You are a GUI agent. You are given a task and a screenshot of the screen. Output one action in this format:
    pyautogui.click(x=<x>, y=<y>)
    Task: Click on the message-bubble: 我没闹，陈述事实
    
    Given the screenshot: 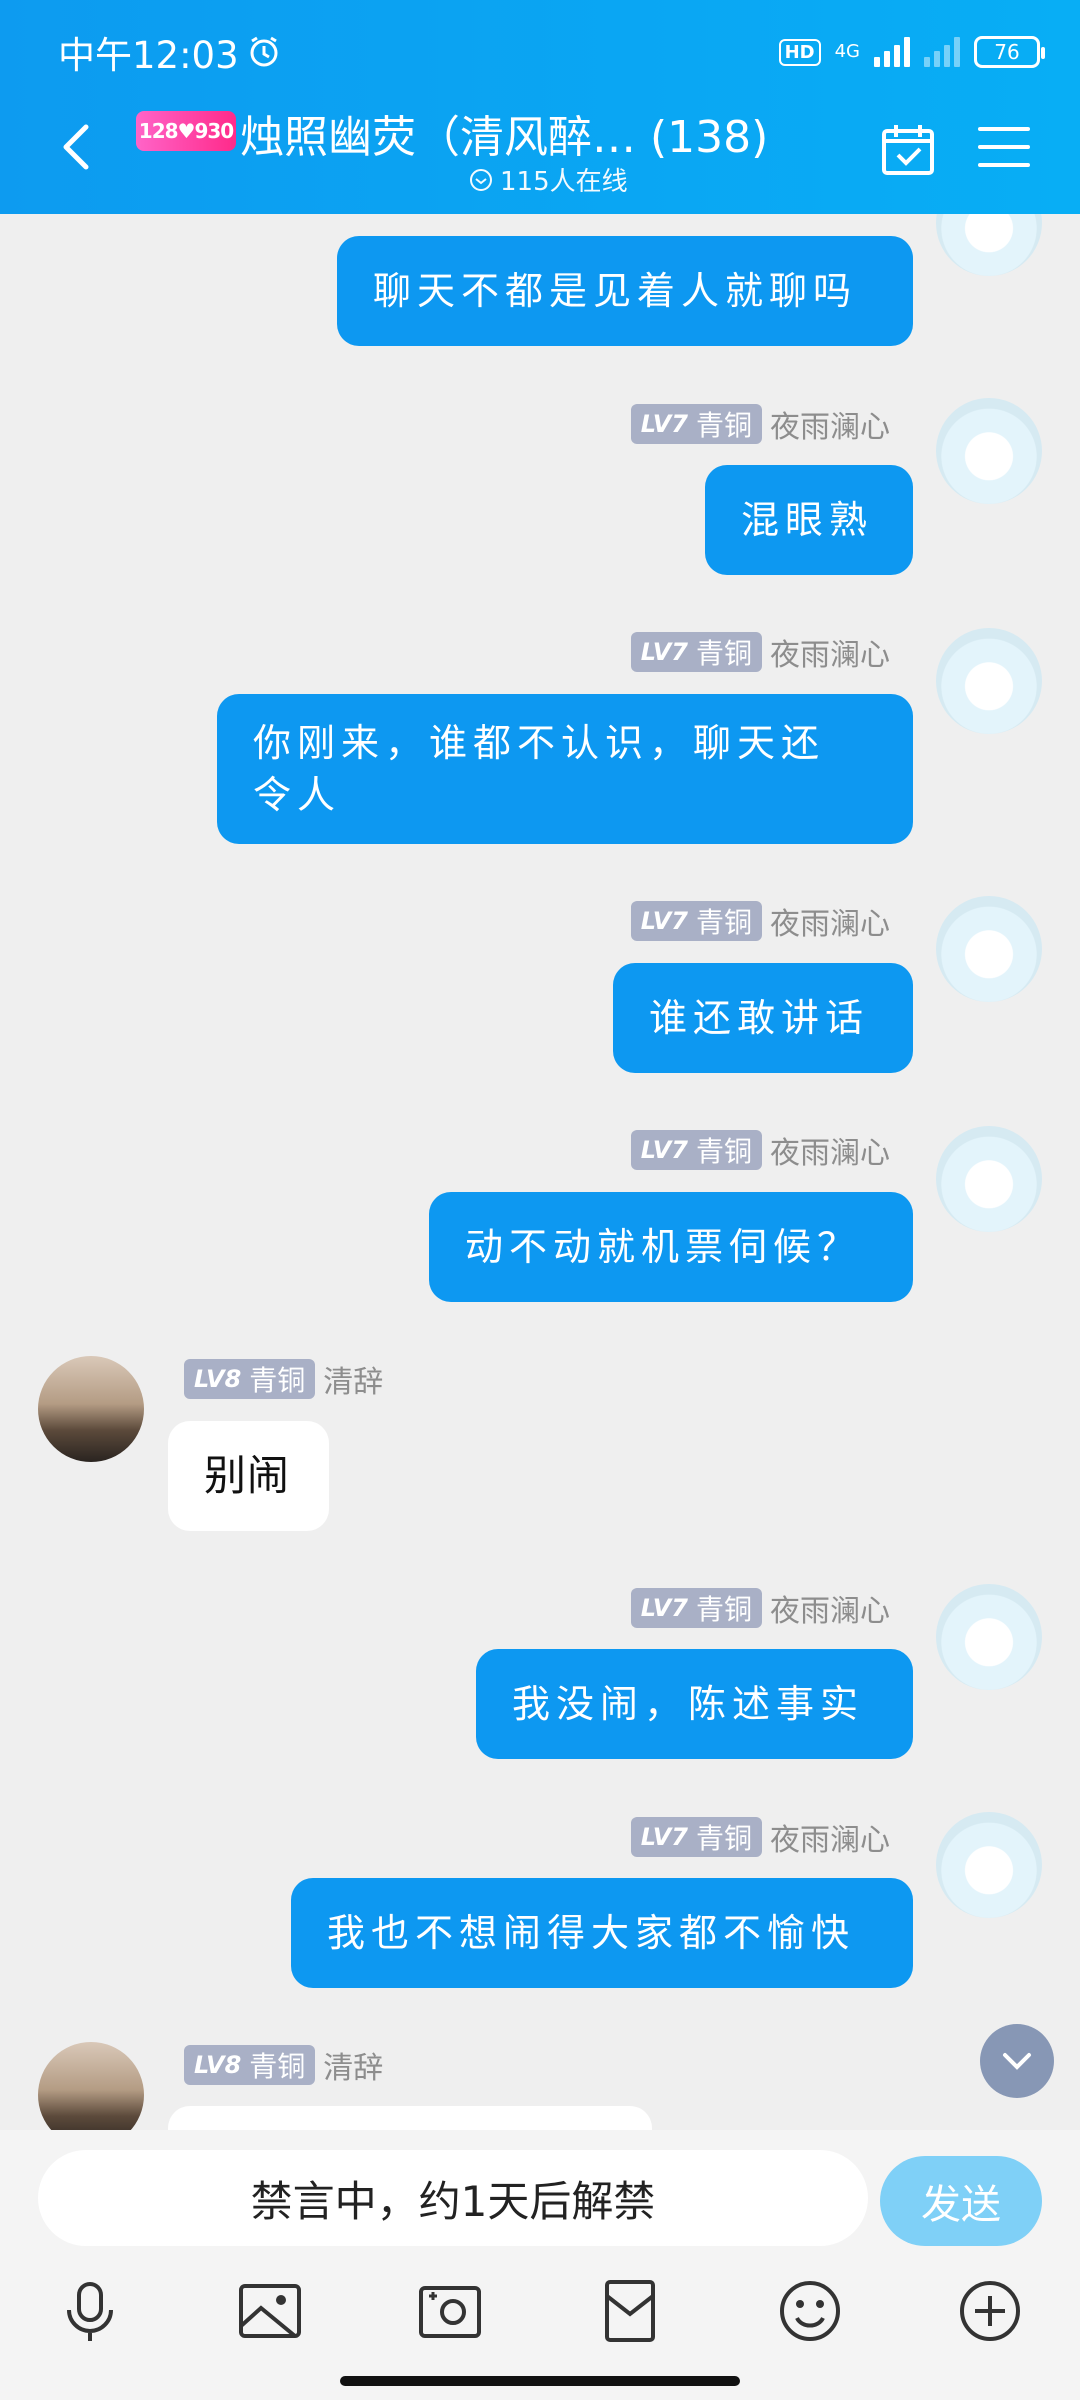 What is the action you would take?
    pyautogui.click(x=694, y=1704)
    